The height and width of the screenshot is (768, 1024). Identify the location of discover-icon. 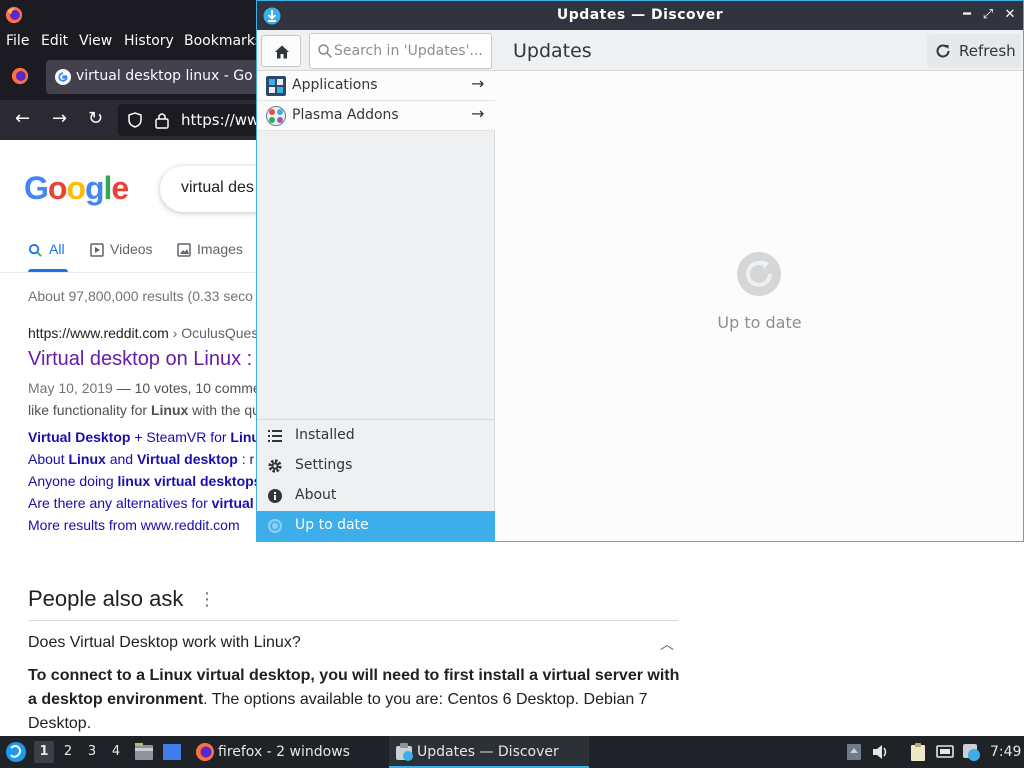
(404, 752).